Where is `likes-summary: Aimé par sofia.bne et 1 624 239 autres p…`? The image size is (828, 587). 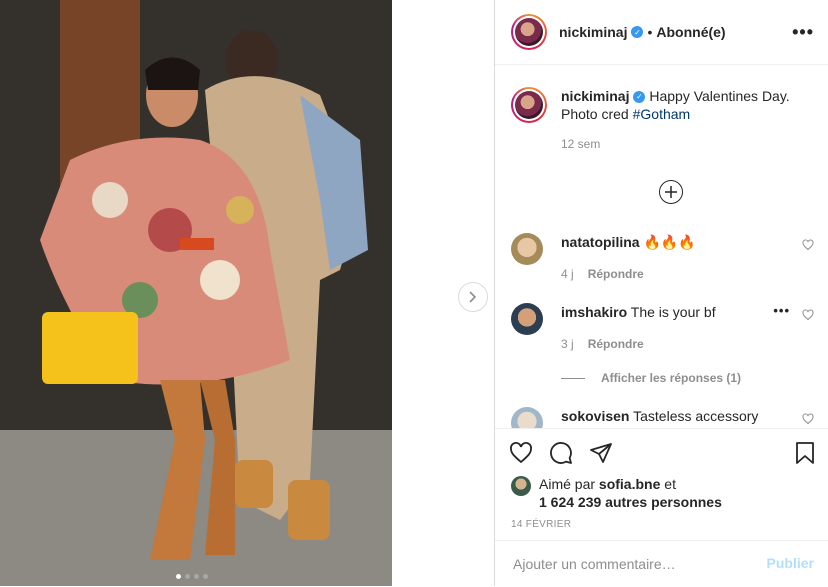 likes-summary: Aimé par sofia.bne et 1 624 239 autres p… is located at coordinates (616, 493).